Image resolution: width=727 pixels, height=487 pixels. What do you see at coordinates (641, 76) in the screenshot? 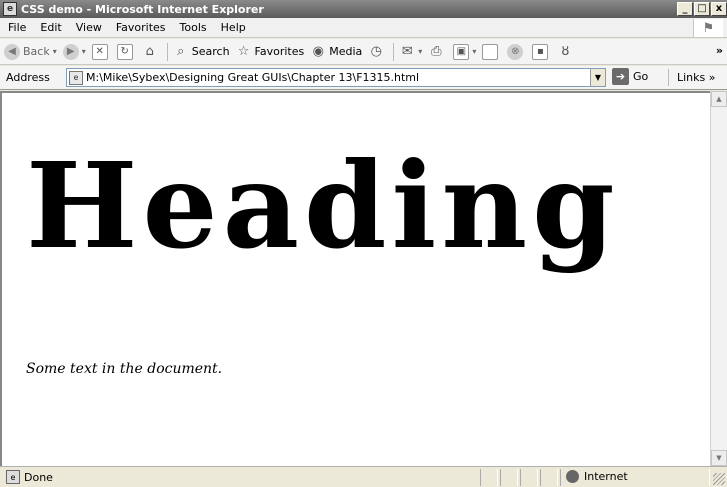
I see `go-label: Go` at bounding box center [641, 76].